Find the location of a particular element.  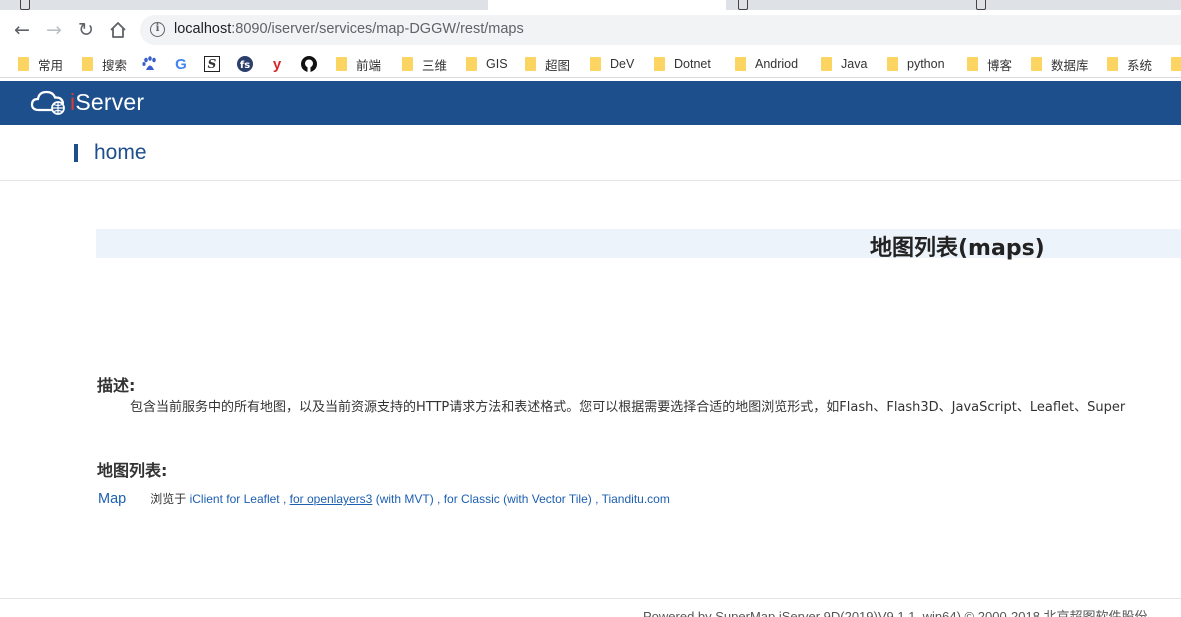

bookmark-s: S is located at coordinates (212, 64).